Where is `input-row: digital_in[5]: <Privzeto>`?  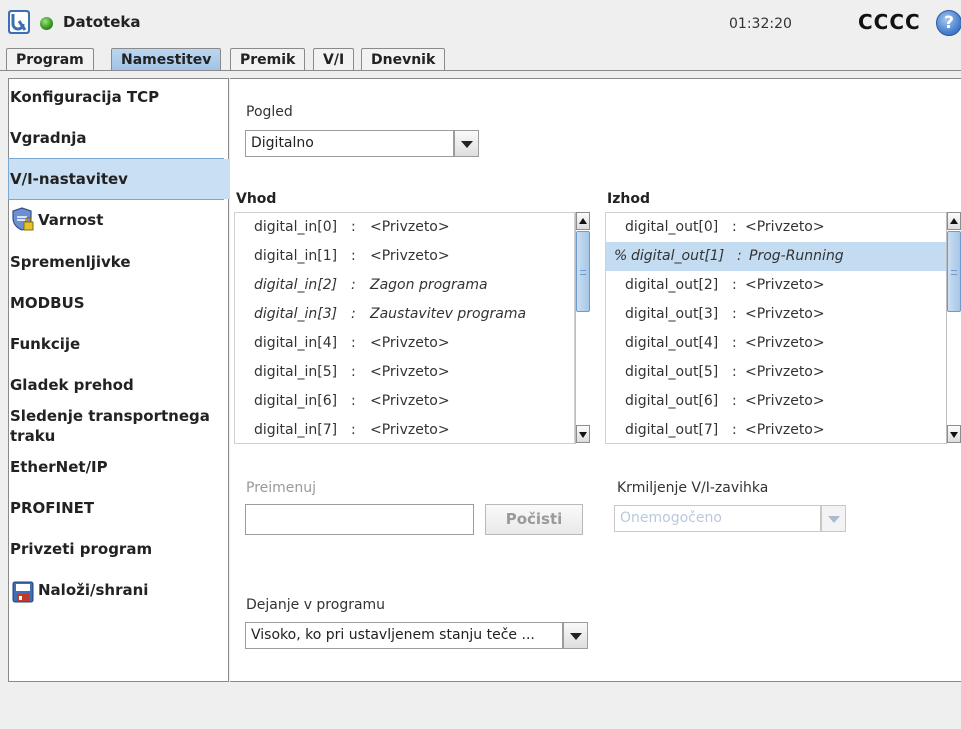
input-row: digital_in[5]: <Privzeto> is located at coordinates (404, 372).